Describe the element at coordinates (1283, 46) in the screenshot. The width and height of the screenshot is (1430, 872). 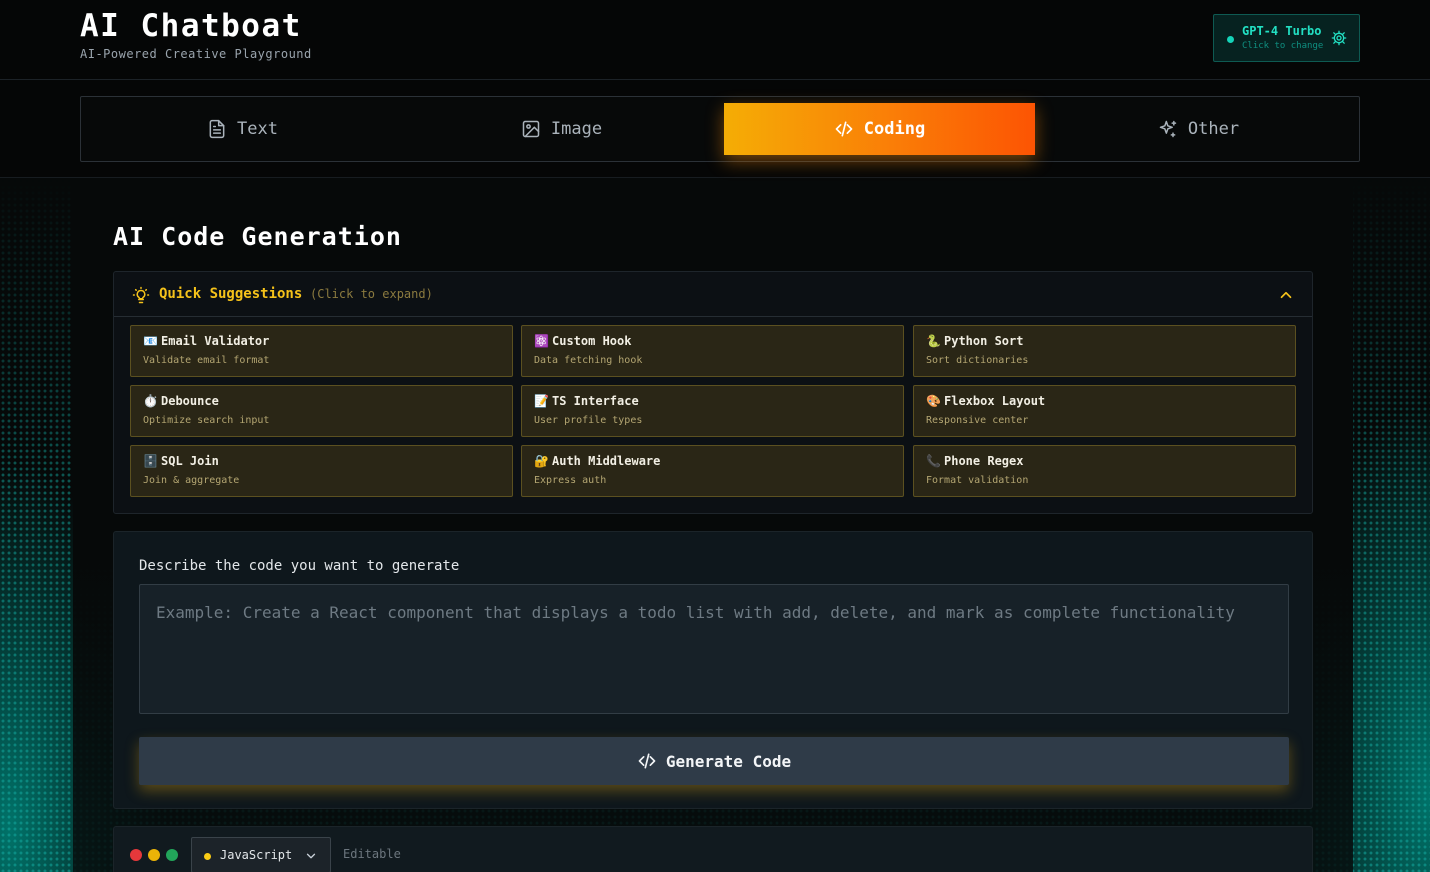
I see `model-hint: Click to change` at that location.